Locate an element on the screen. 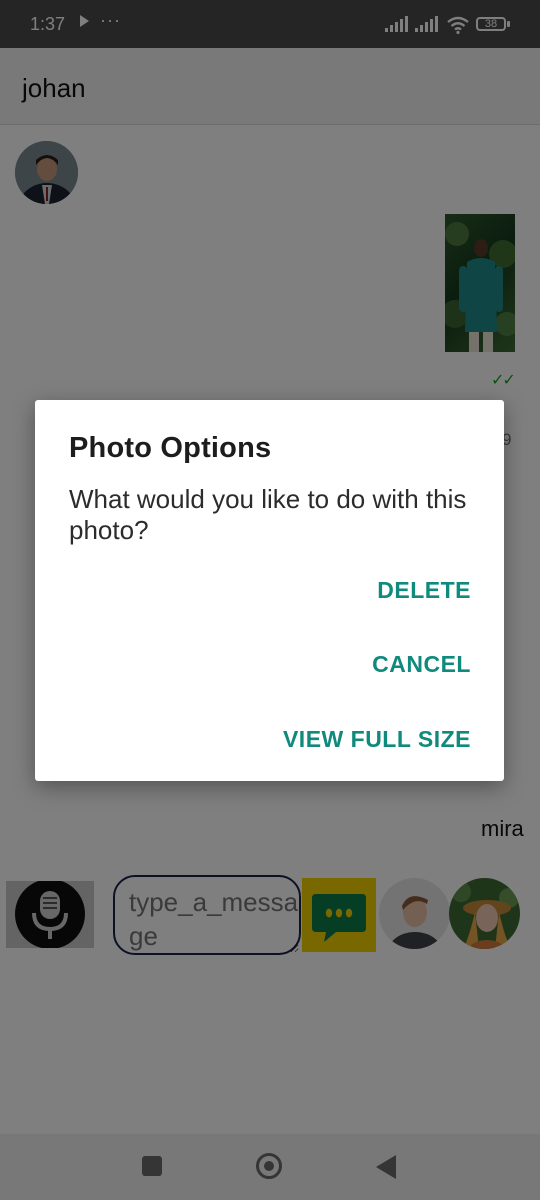  cancel-button: CANCEL is located at coordinates (421, 664).